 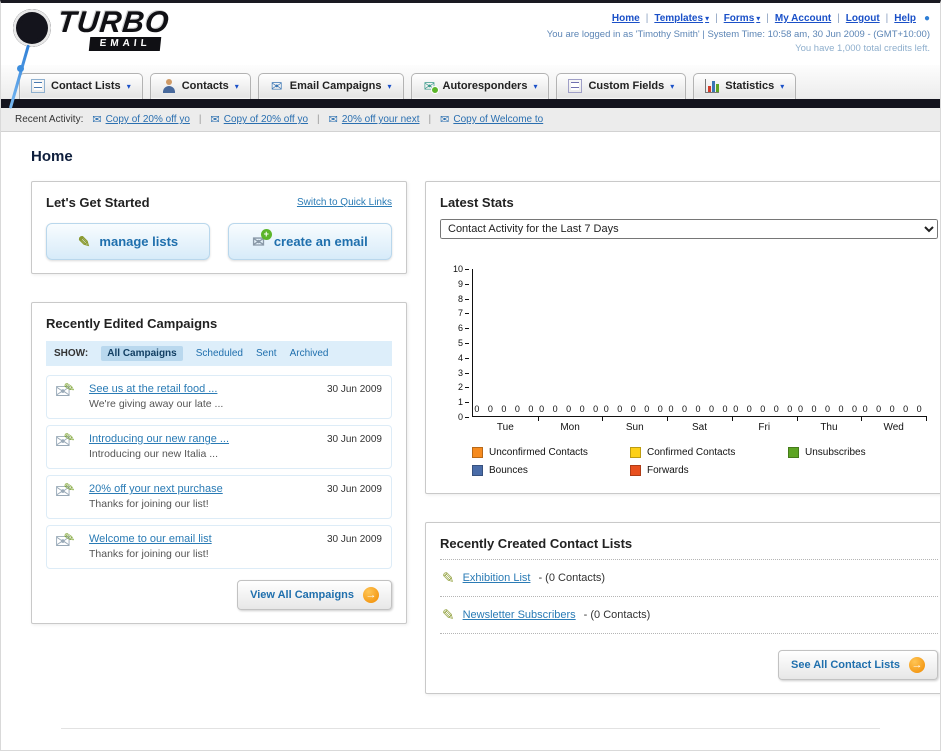 What do you see at coordinates (863, 18) in the screenshot?
I see `top-link-logout: Logout` at bounding box center [863, 18].